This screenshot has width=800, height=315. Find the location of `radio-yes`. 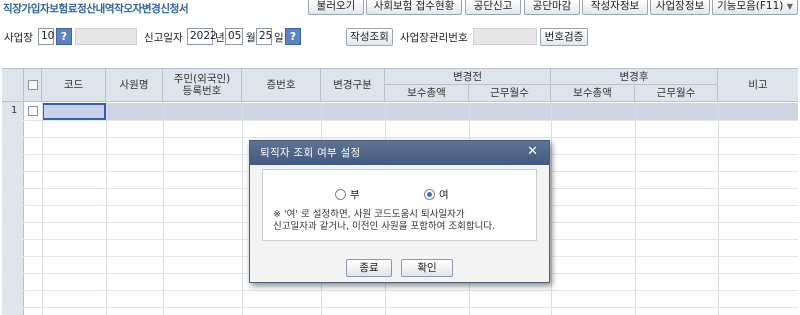

radio-yes is located at coordinates (429, 194).